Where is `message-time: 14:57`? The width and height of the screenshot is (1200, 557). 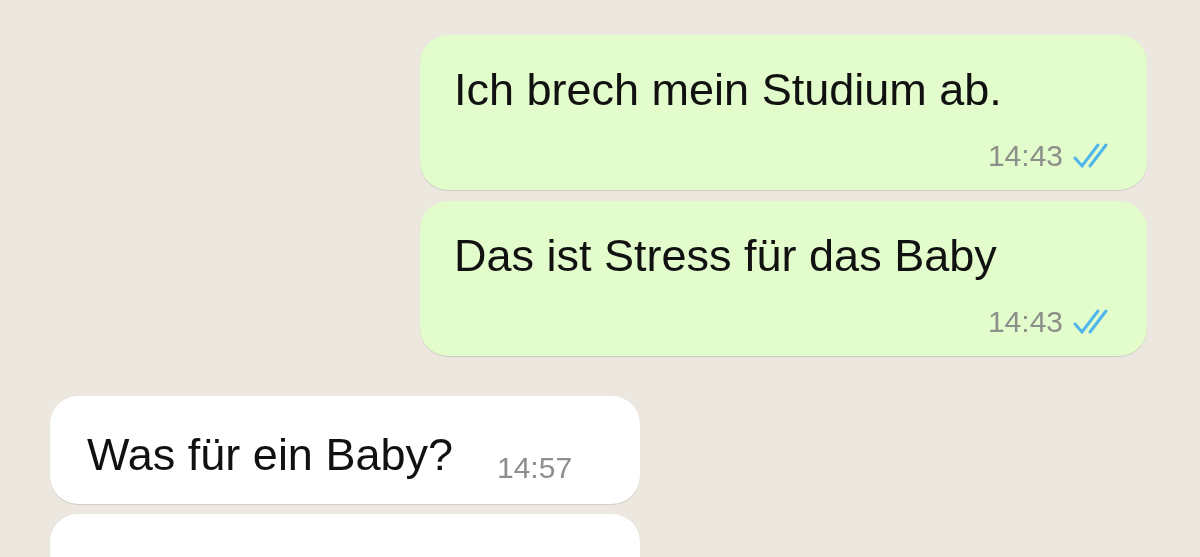 message-time: 14:57 is located at coordinates (535, 468).